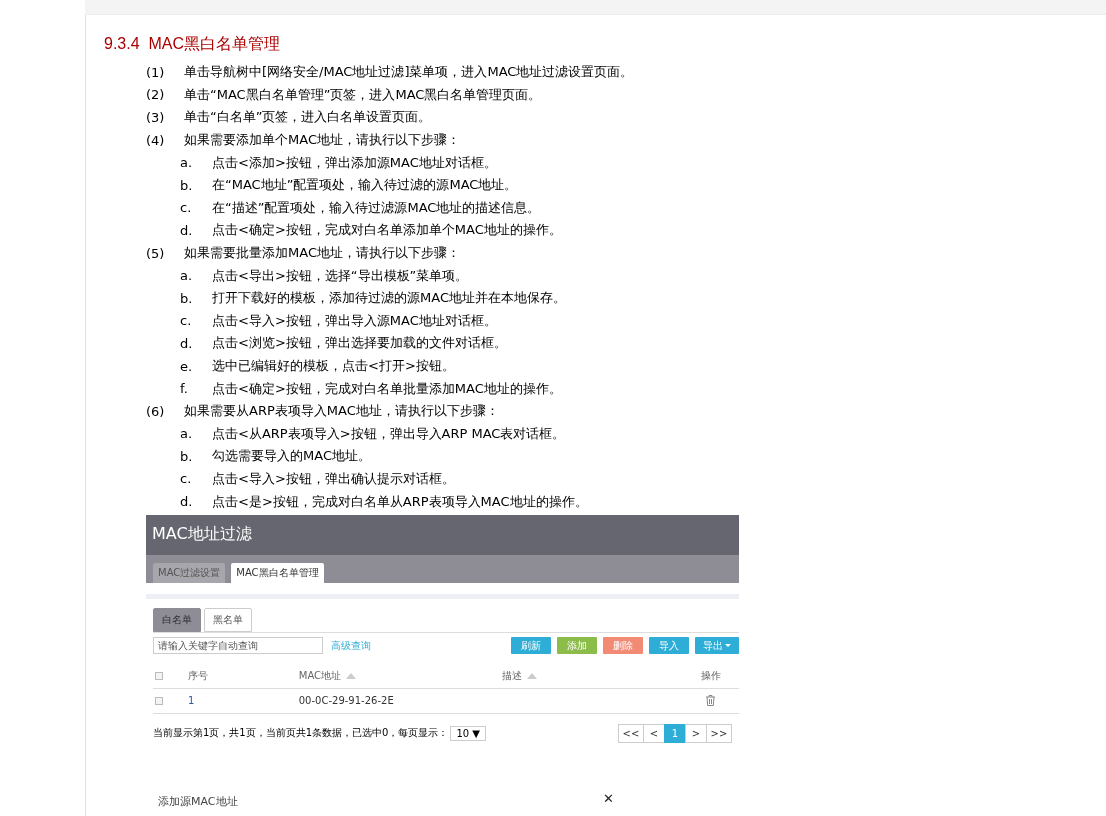 This screenshot has width=1106, height=816. I want to click on substep-text: 点击<浏览>按钮，弹出选择要加载的文件对话框。, so click(359, 343).